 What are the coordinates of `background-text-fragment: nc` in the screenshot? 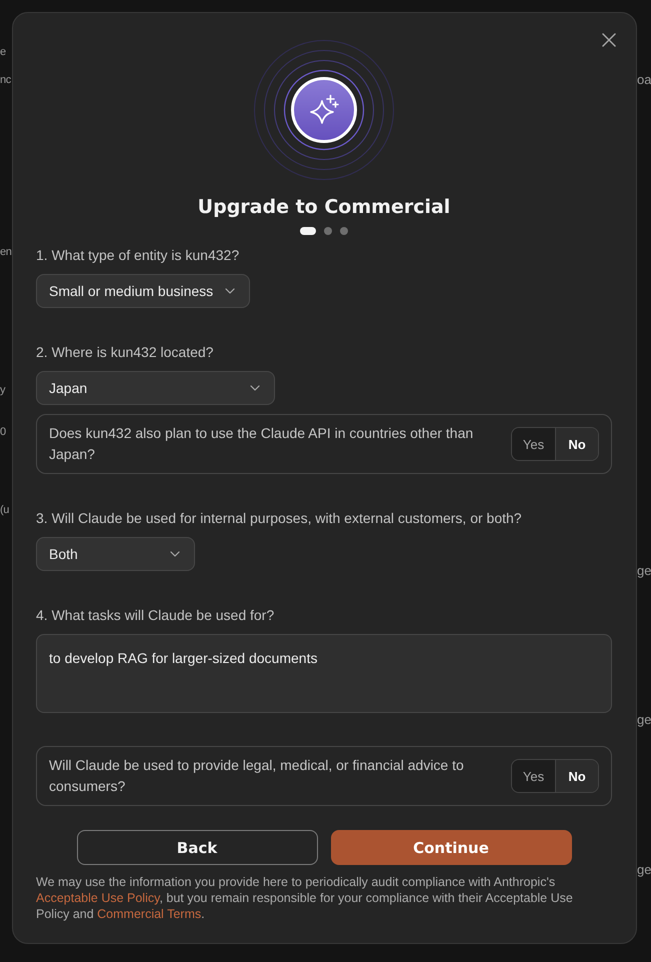 It's located at (5, 80).